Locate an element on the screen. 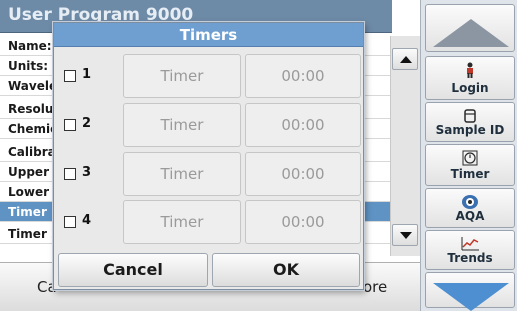 This screenshot has width=517, height=311. scroll-up-button is located at coordinates (405, 59).